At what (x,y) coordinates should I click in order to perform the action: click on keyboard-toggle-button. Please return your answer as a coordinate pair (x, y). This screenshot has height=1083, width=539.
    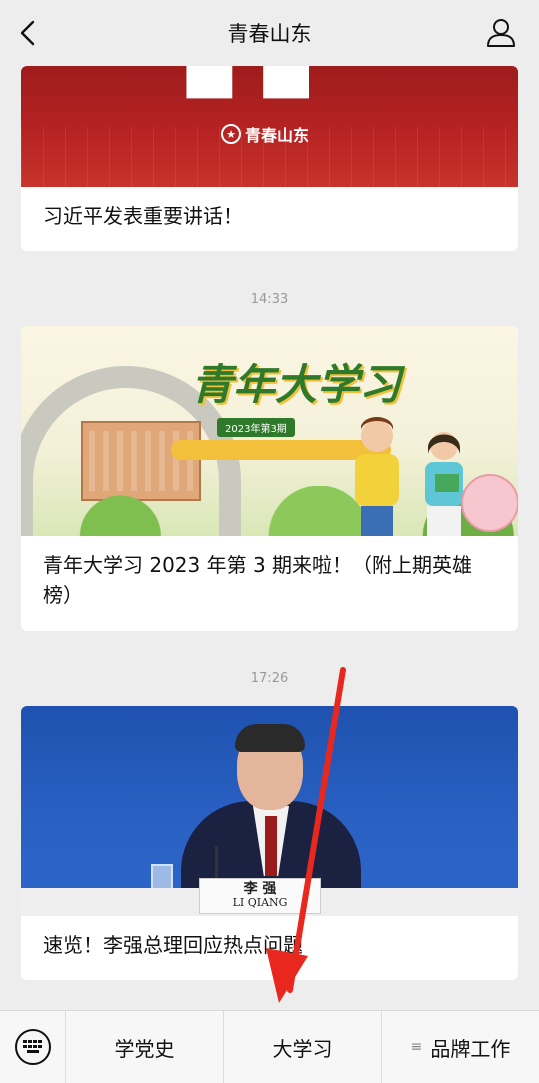
    Looking at the image, I should click on (33, 1046).